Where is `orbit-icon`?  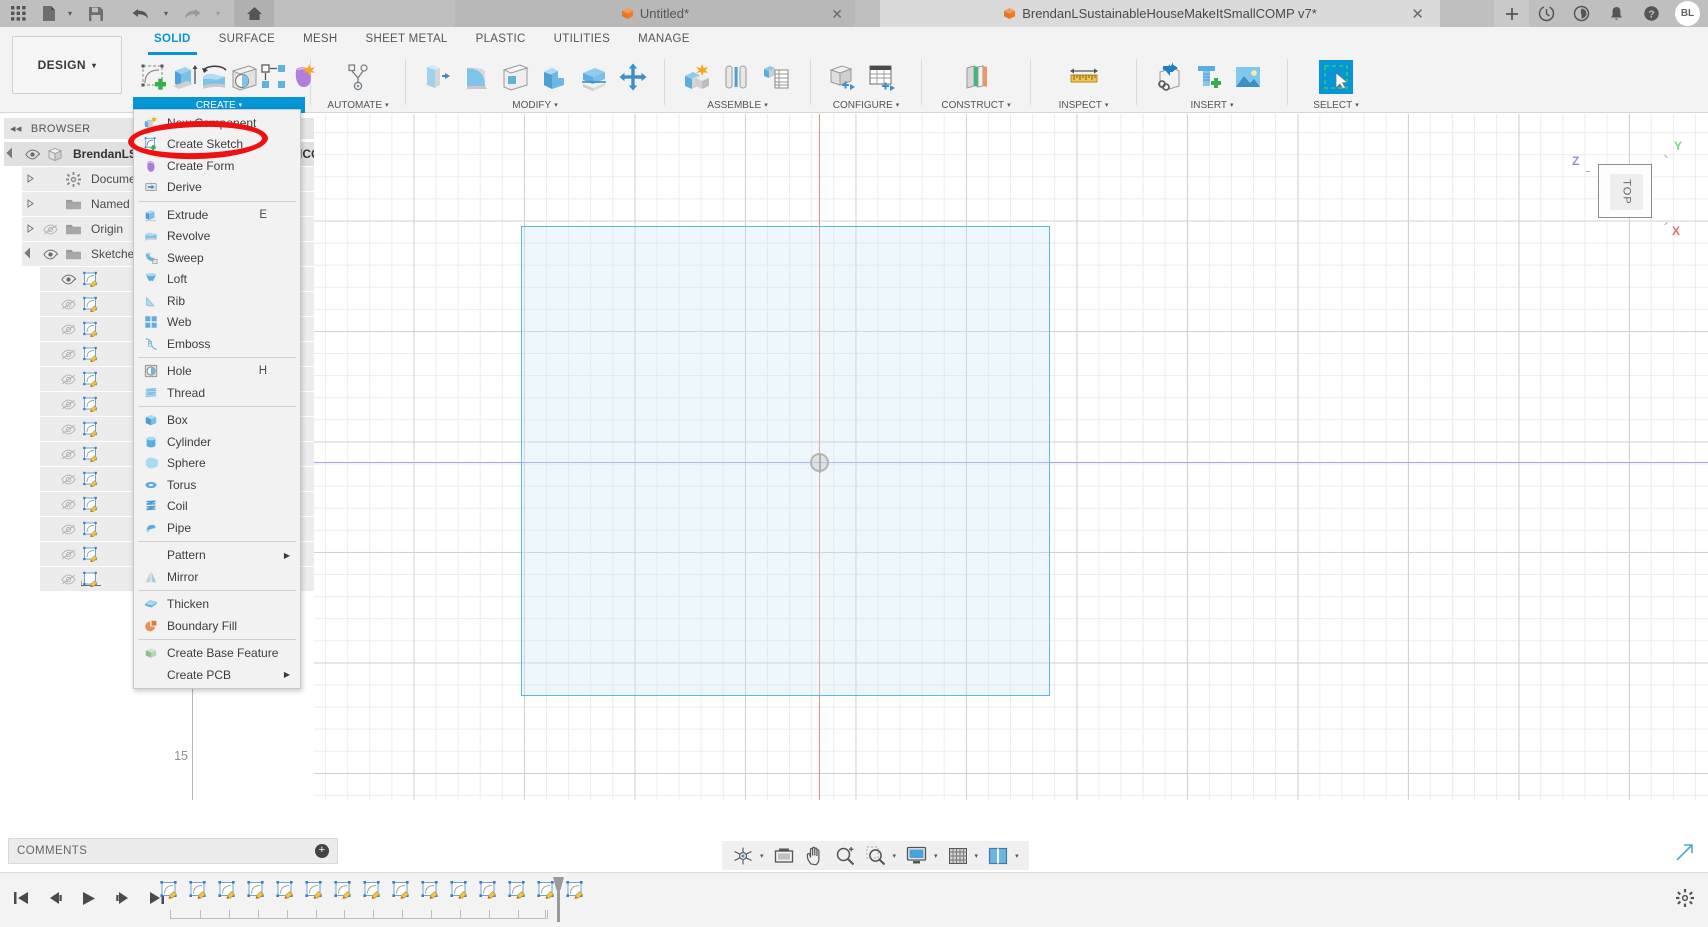
orbit-icon is located at coordinates (743, 856).